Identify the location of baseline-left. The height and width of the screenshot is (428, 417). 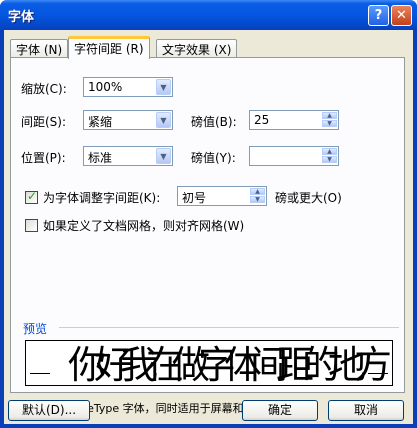
(40, 373).